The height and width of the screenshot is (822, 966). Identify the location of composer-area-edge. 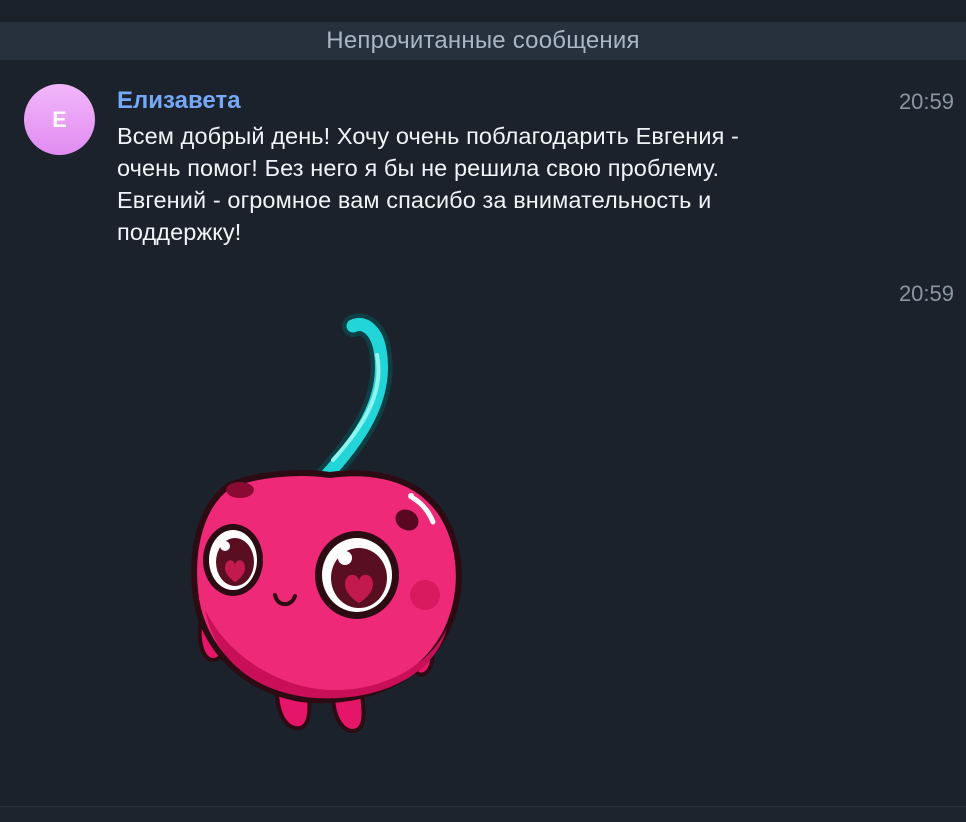
(483, 814).